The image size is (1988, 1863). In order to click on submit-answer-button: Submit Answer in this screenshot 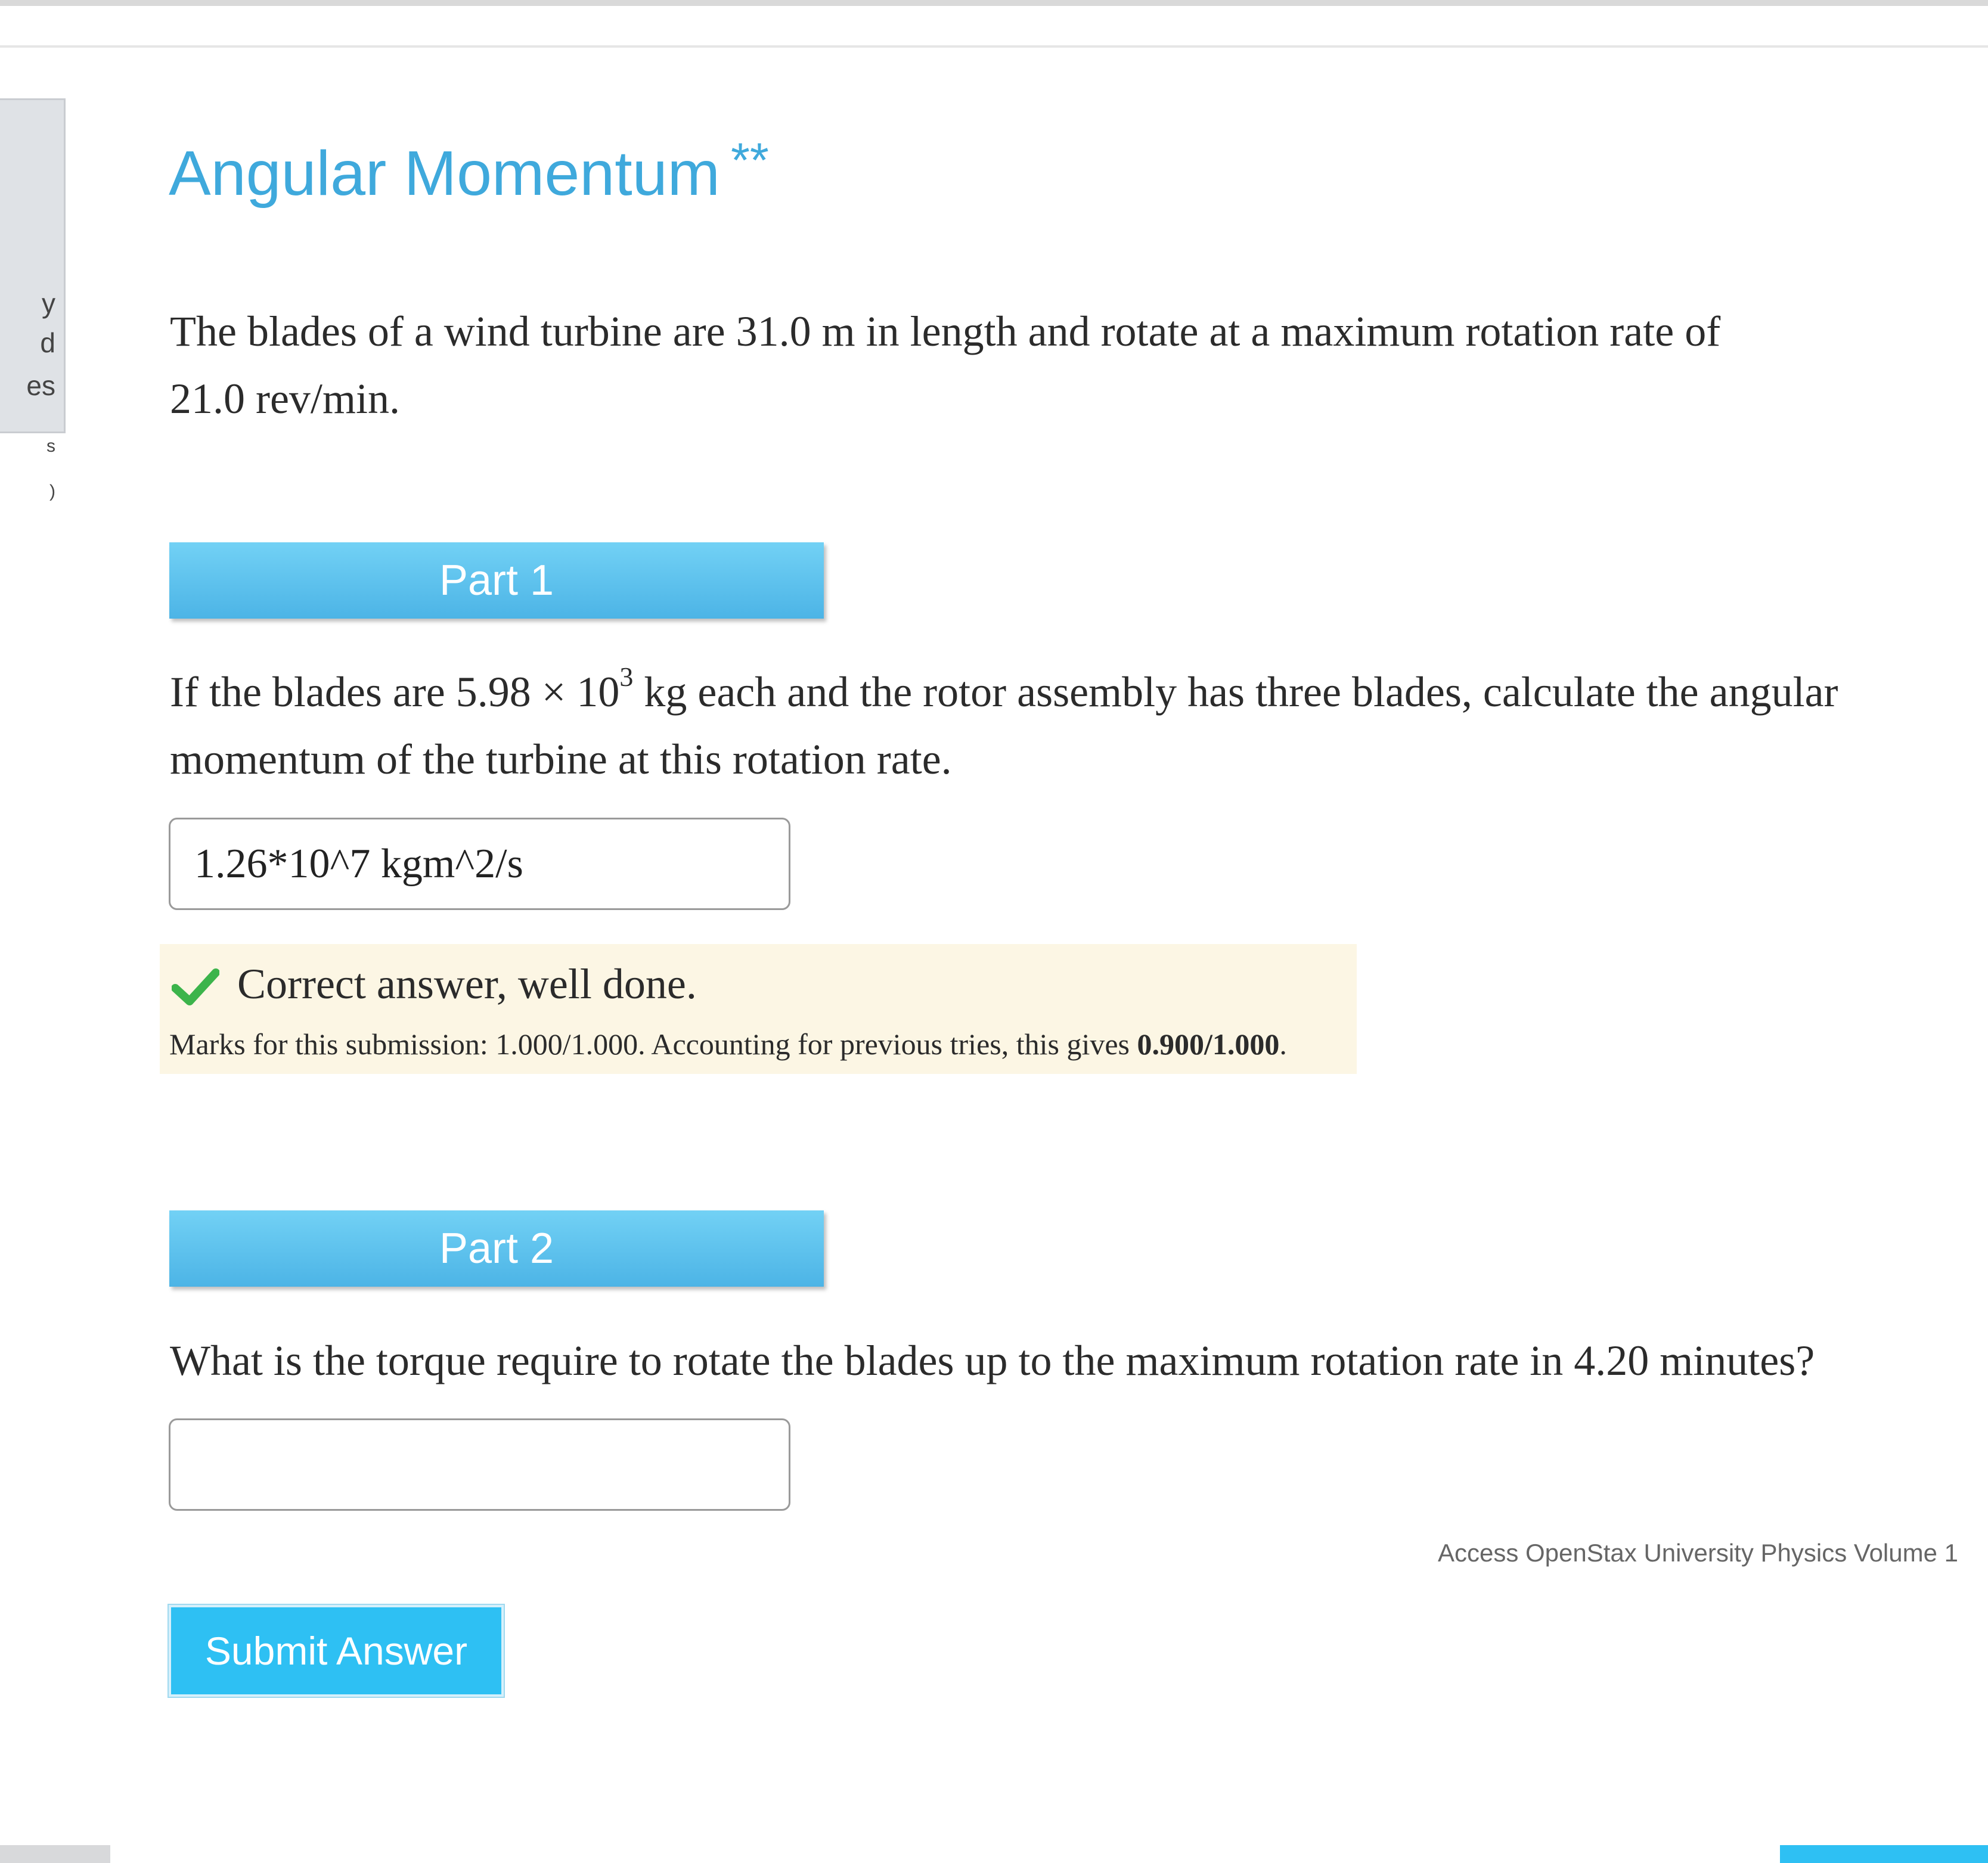, I will do `click(336, 1651)`.